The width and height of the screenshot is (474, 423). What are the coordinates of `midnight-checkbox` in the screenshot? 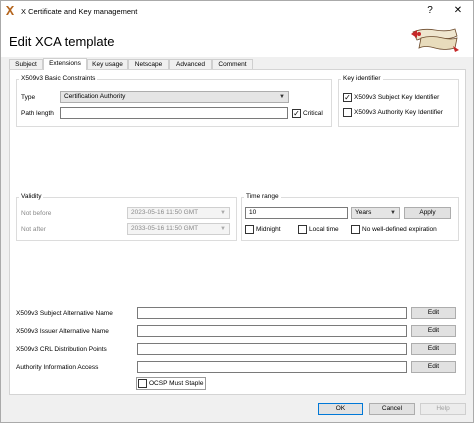 It's located at (249, 229).